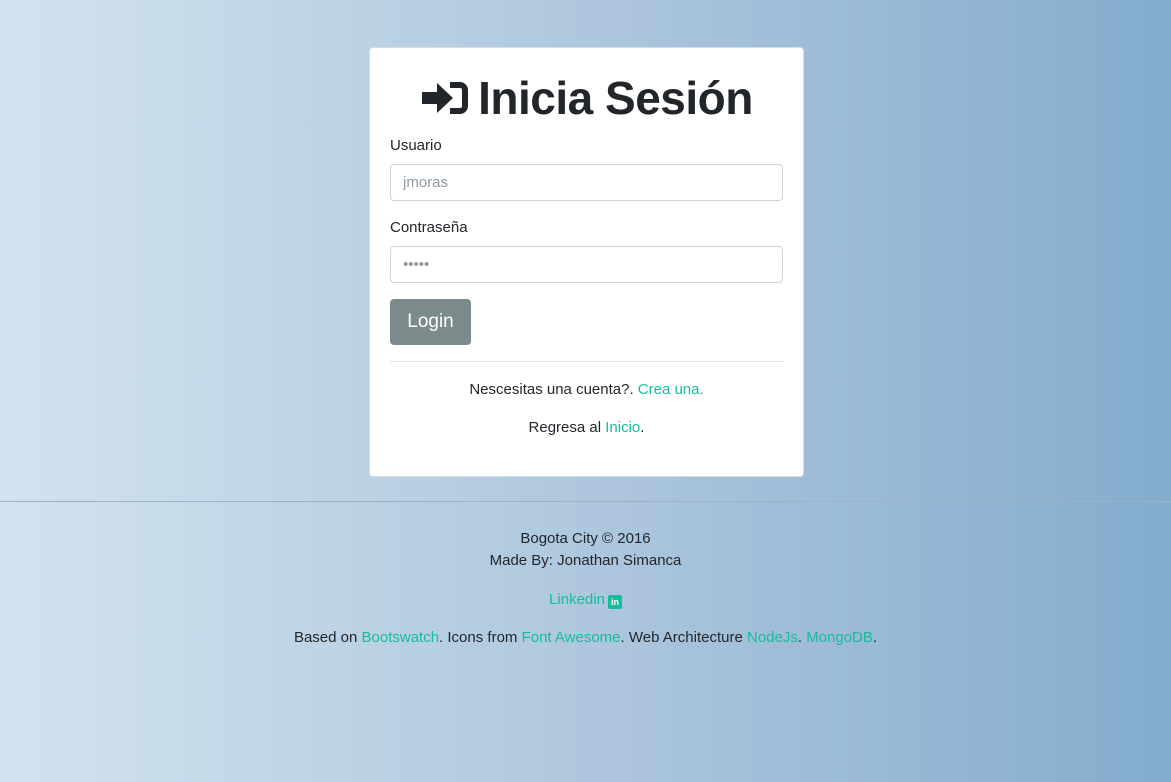 The width and height of the screenshot is (1171, 782). I want to click on credits-based-on: Based on, so click(327, 637).